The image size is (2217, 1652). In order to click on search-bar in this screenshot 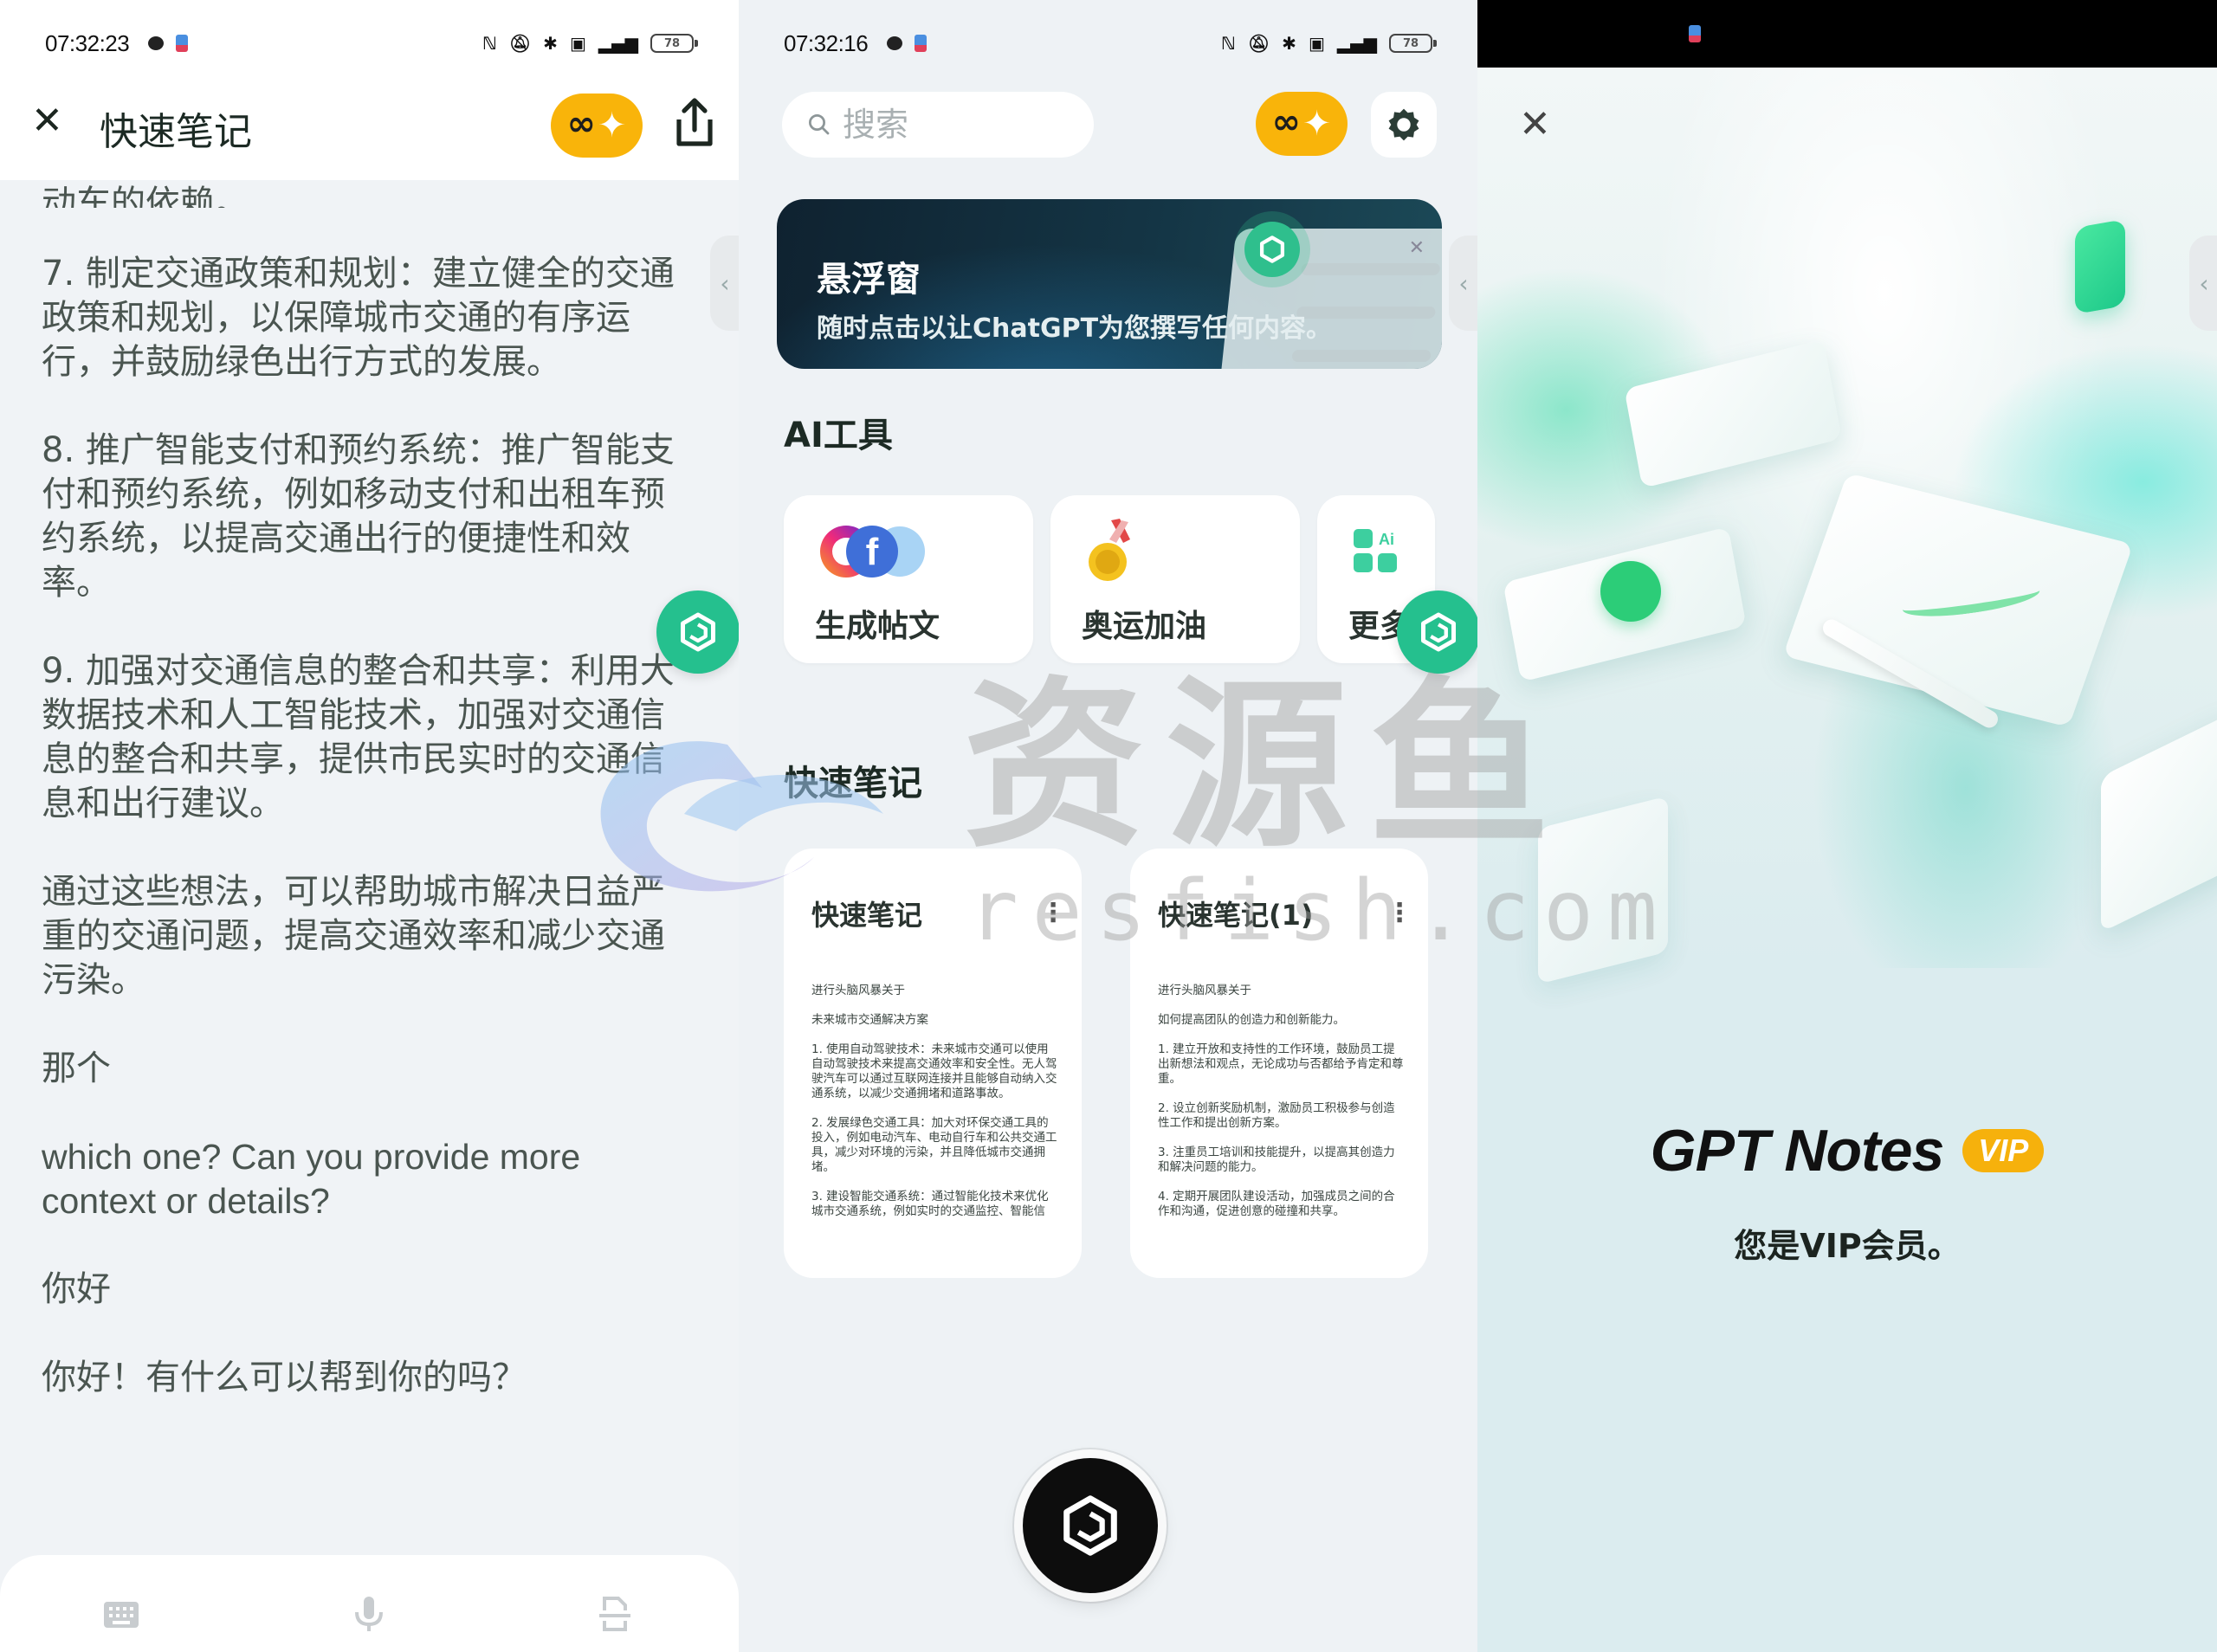, I will do `click(938, 125)`.